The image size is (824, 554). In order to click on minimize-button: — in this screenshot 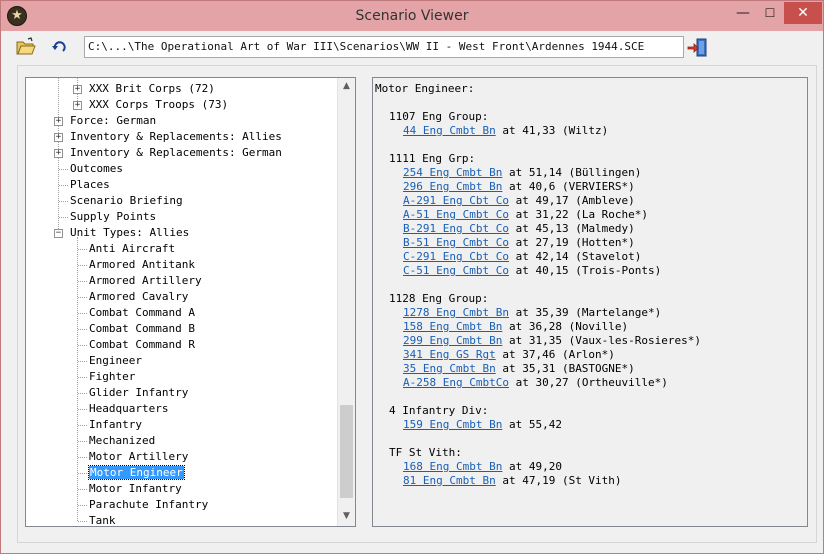, I will do `click(743, 13)`.